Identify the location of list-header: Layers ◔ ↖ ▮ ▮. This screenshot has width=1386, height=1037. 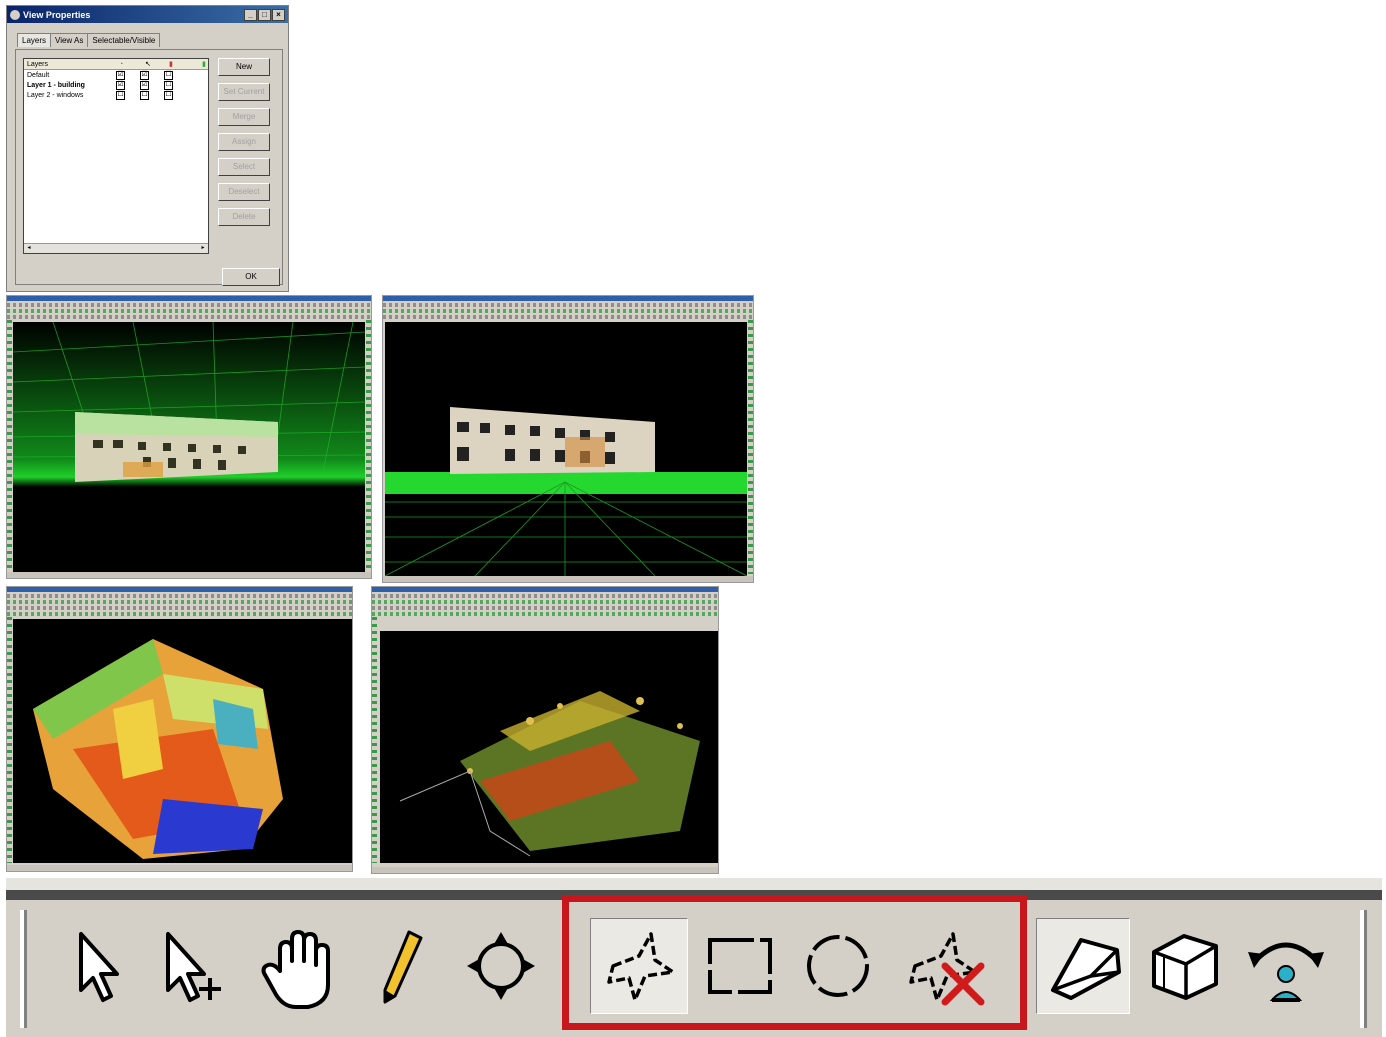
(116, 64).